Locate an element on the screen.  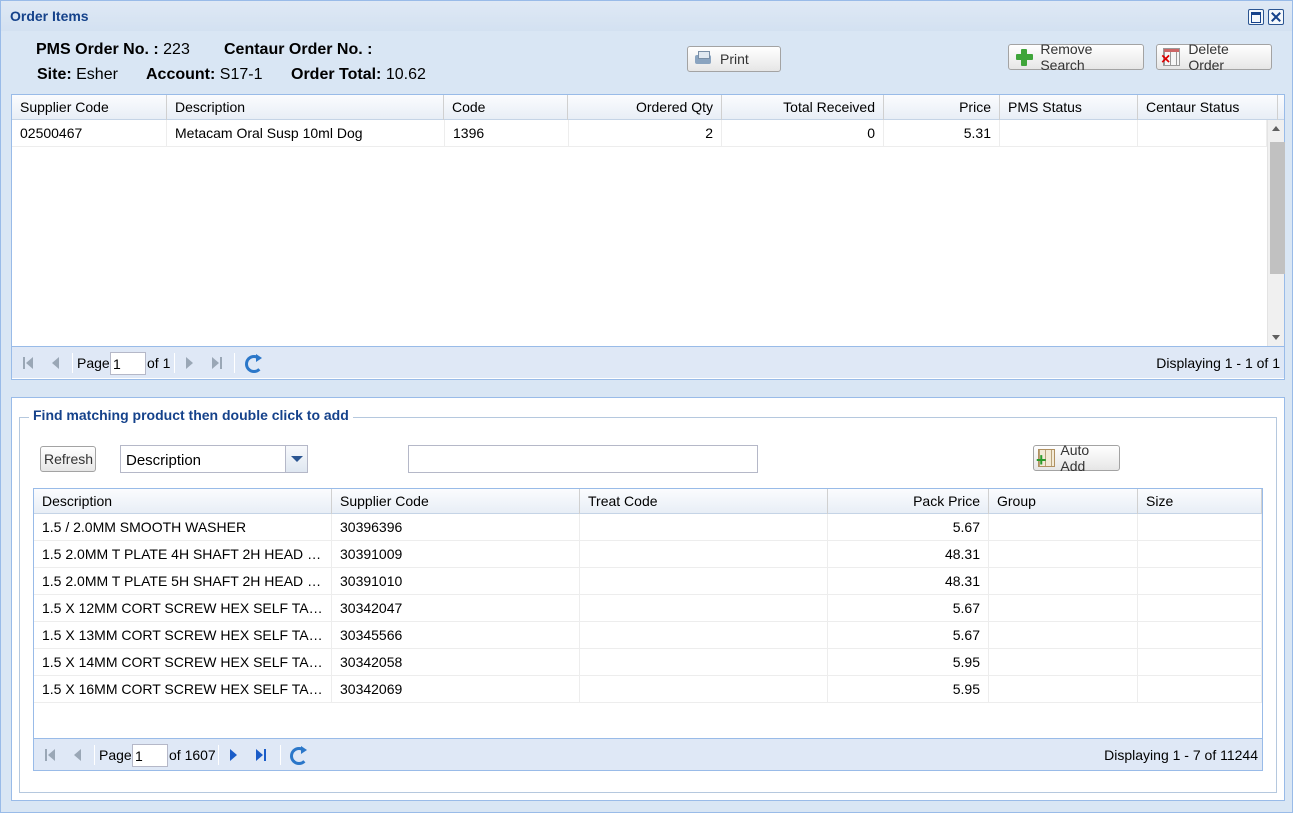
scroll-up-icon is located at coordinates (1276, 128).